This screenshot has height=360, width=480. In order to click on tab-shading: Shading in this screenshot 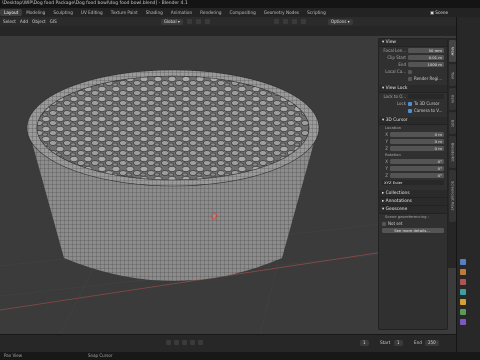, I will do `click(154, 12)`.